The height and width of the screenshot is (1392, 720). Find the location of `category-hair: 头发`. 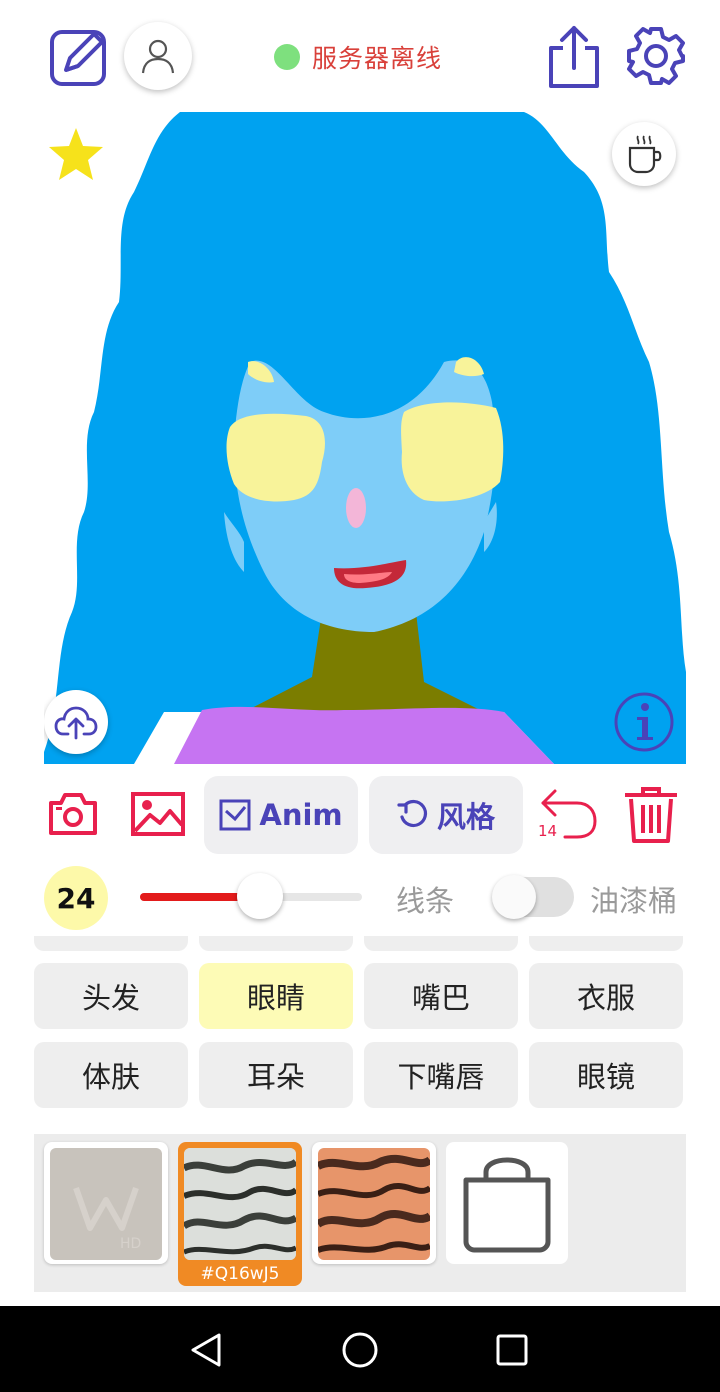

category-hair: 头发 is located at coordinates (111, 996).